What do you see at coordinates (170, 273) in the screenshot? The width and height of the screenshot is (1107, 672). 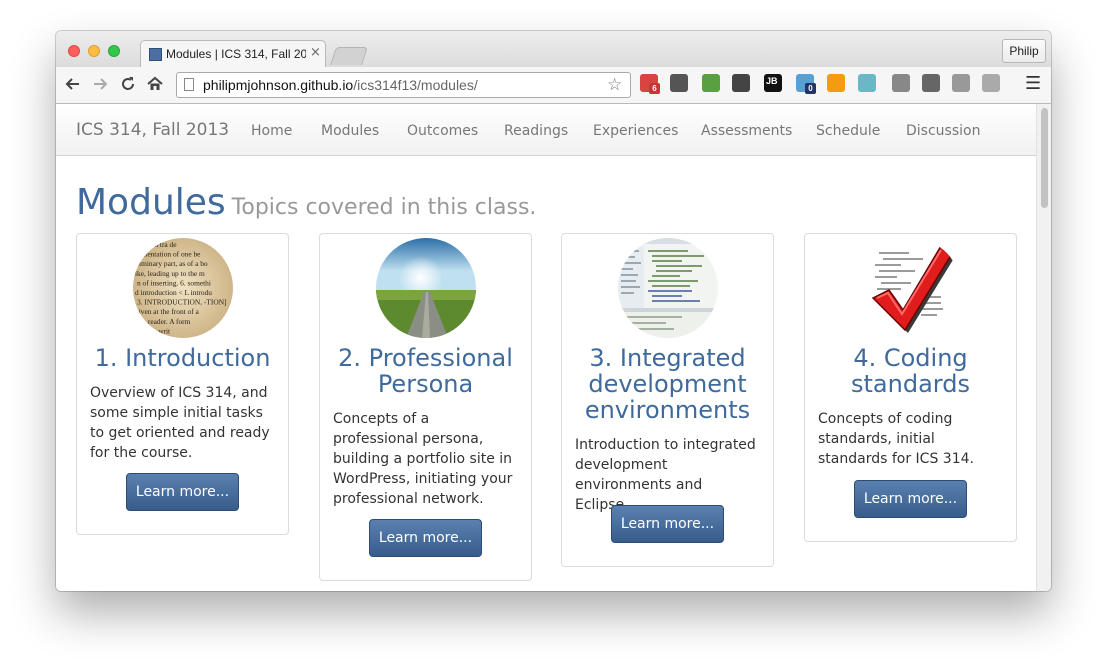 I see `thumbnail-text-line: ike, leading up to the m` at bounding box center [170, 273].